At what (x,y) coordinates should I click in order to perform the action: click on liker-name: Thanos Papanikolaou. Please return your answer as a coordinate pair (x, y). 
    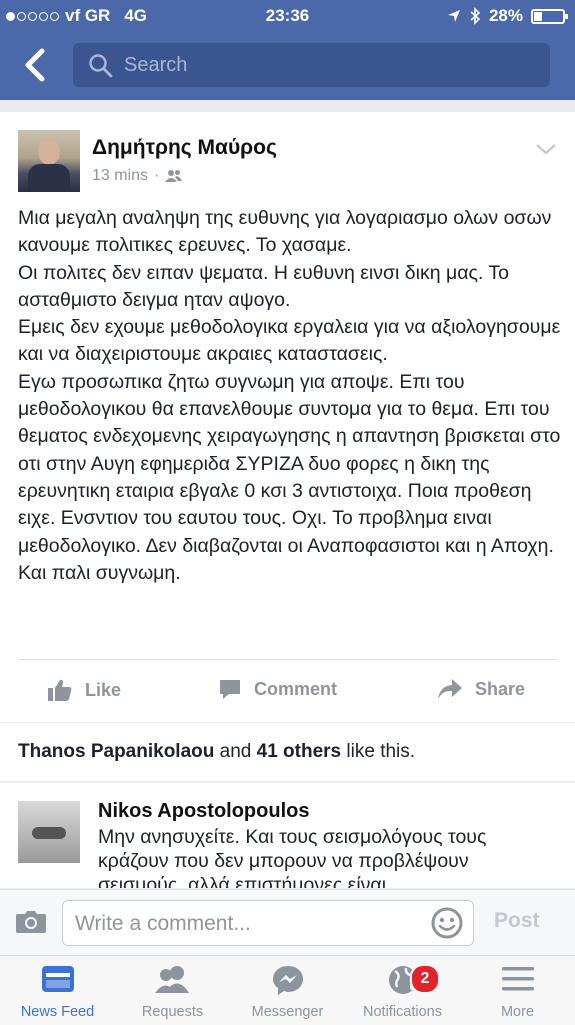
    Looking at the image, I should click on (116, 751).